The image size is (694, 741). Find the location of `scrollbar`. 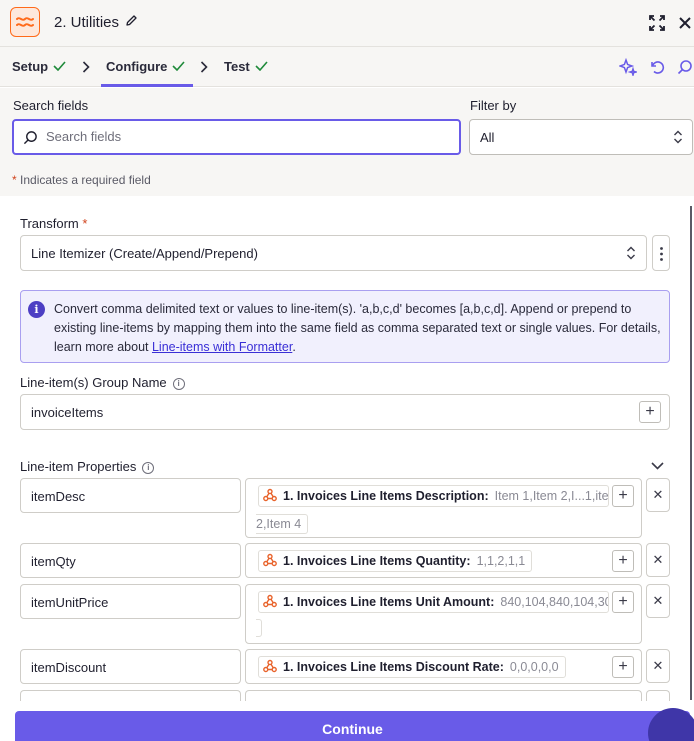

scrollbar is located at coordinates (691, 453).